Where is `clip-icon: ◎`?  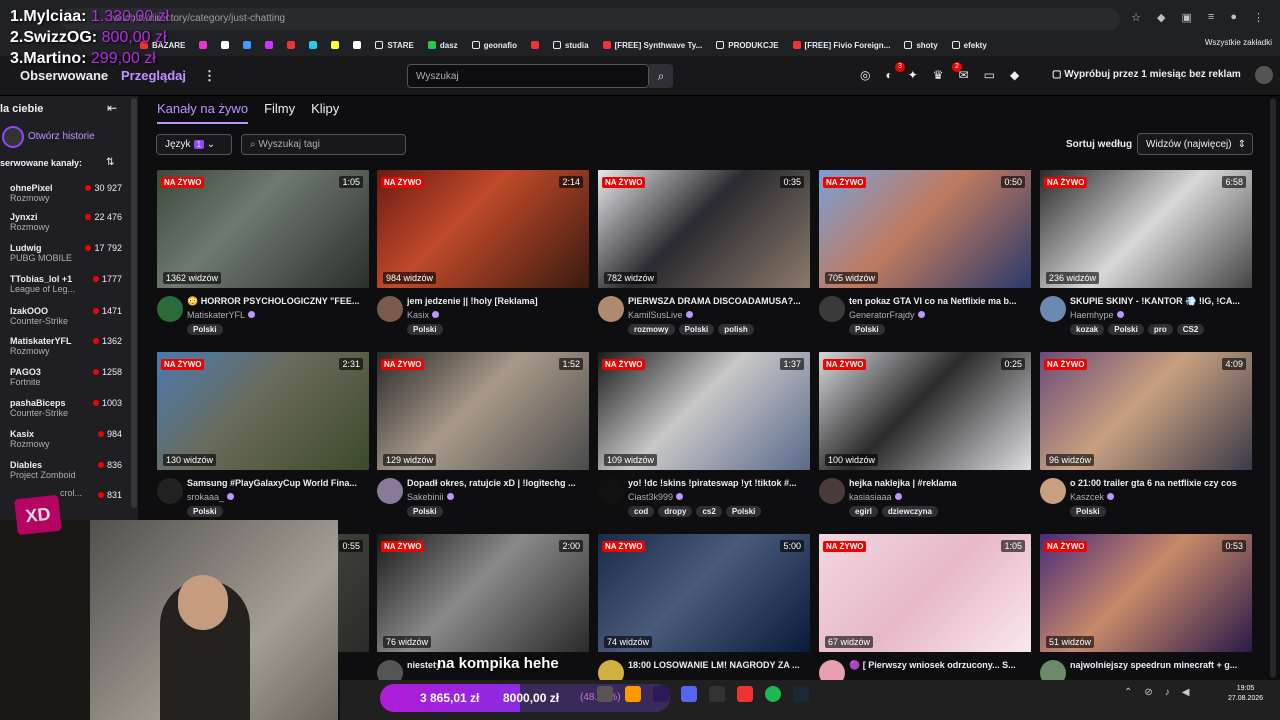
clip-icon: ◎ is located at coordinates (865, 75).